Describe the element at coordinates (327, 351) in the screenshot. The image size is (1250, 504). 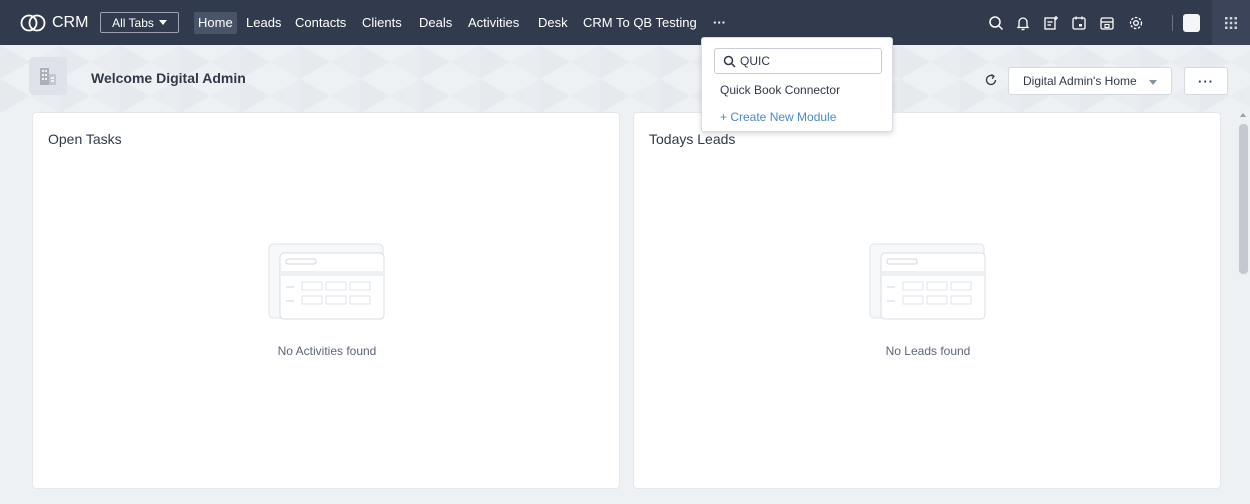
I see `empty-state-text: No Activities found` at that location.